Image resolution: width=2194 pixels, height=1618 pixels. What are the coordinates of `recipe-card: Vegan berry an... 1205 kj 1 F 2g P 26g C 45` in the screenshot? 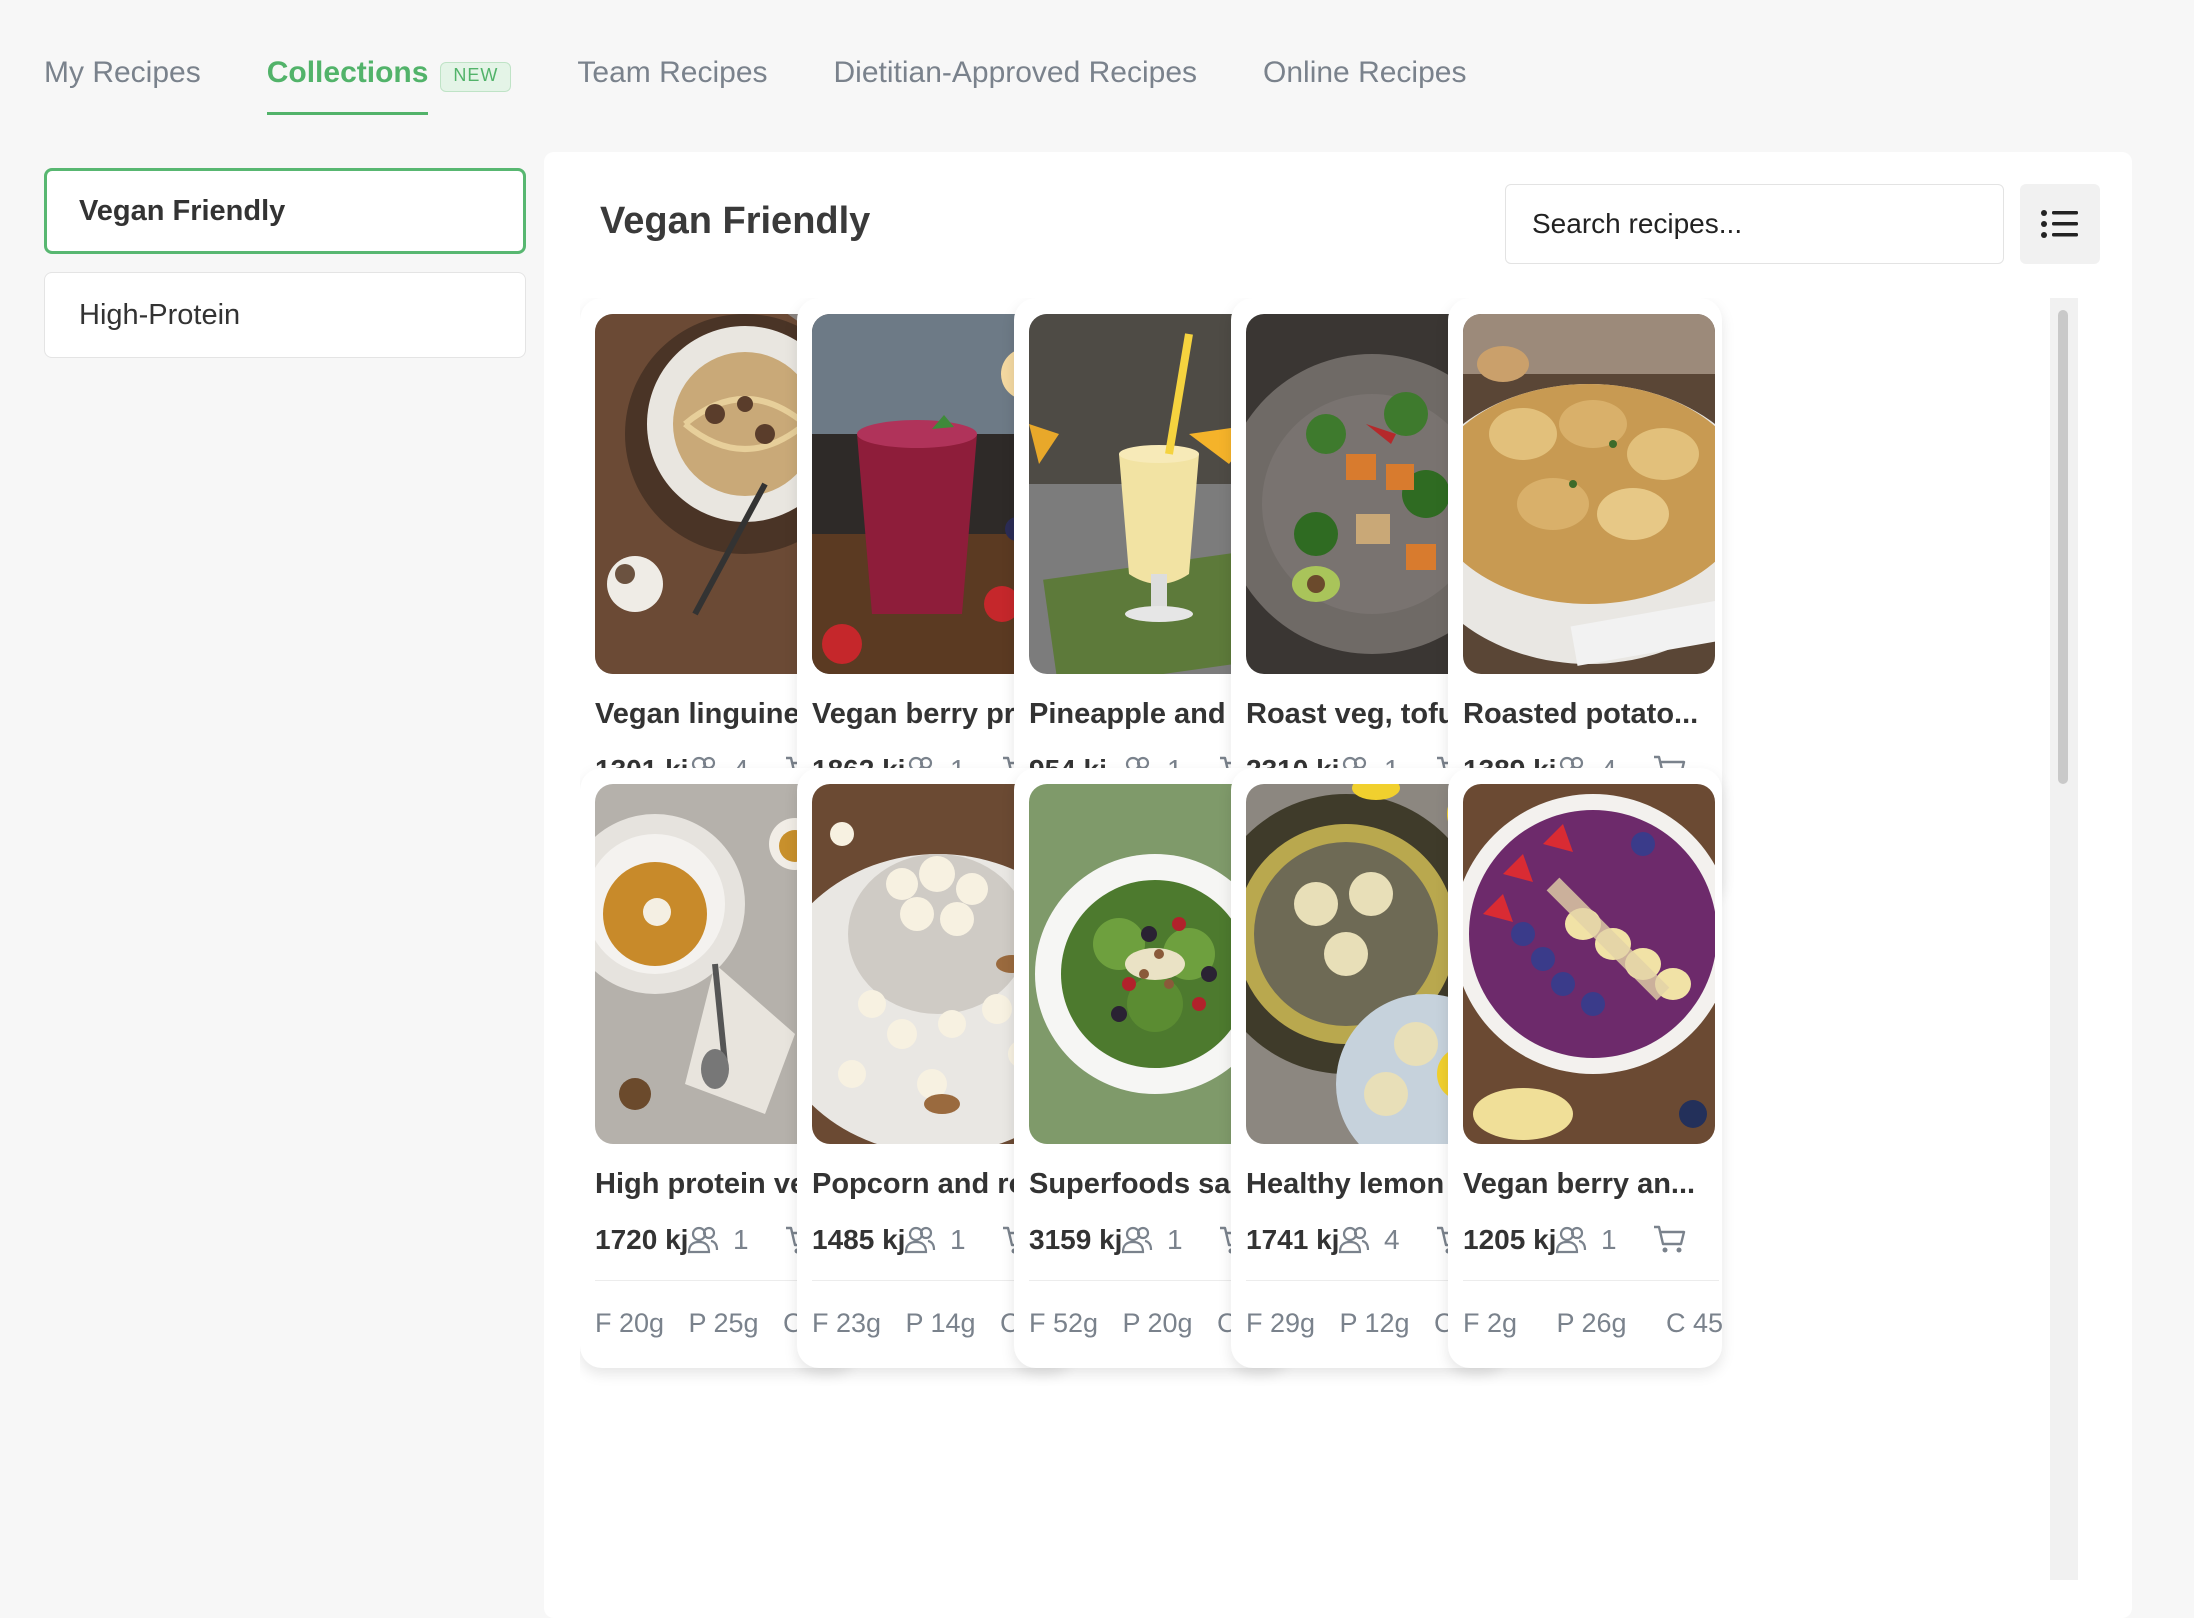 It's located at (1585, 1068).